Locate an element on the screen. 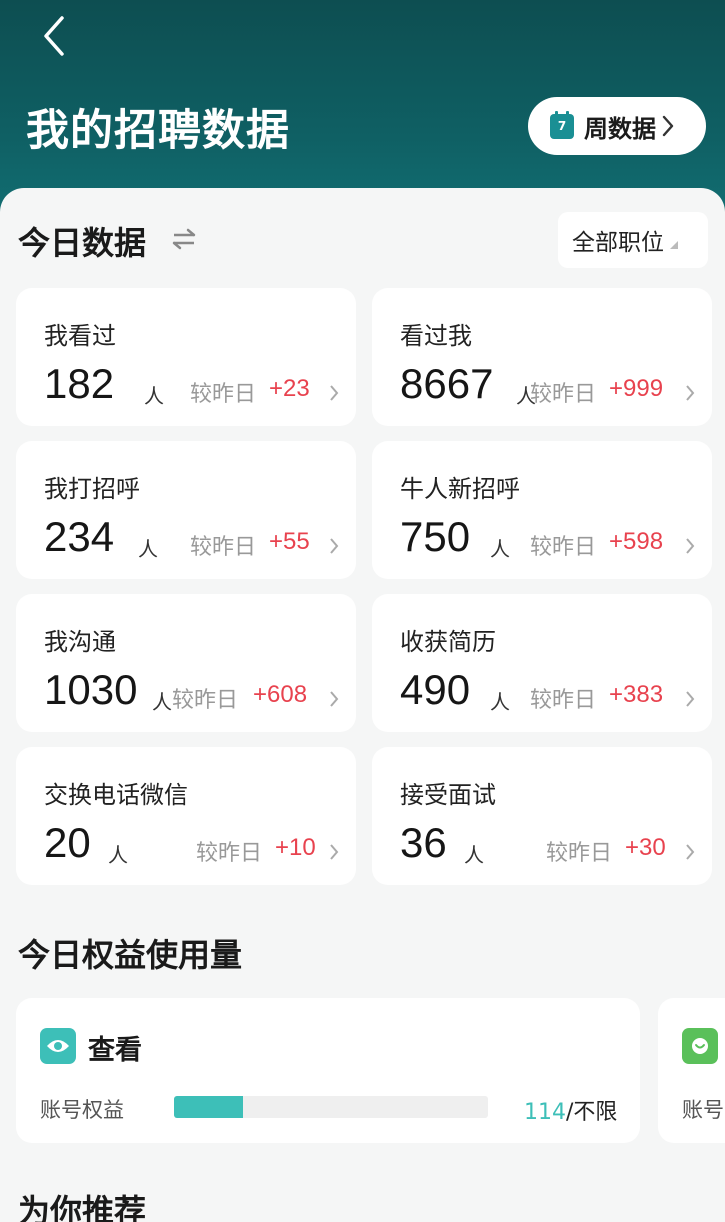 This screenshot has height=1222, width=725. stat-delta: +608 is located at coordinates (280, 694).